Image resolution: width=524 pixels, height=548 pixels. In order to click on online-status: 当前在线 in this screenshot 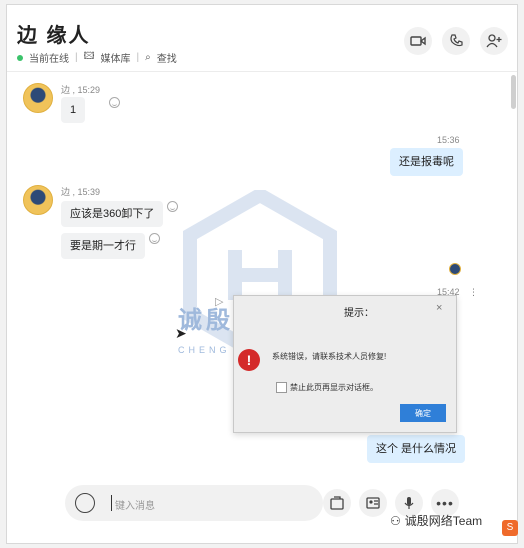, I will do `click(49, 59)`.